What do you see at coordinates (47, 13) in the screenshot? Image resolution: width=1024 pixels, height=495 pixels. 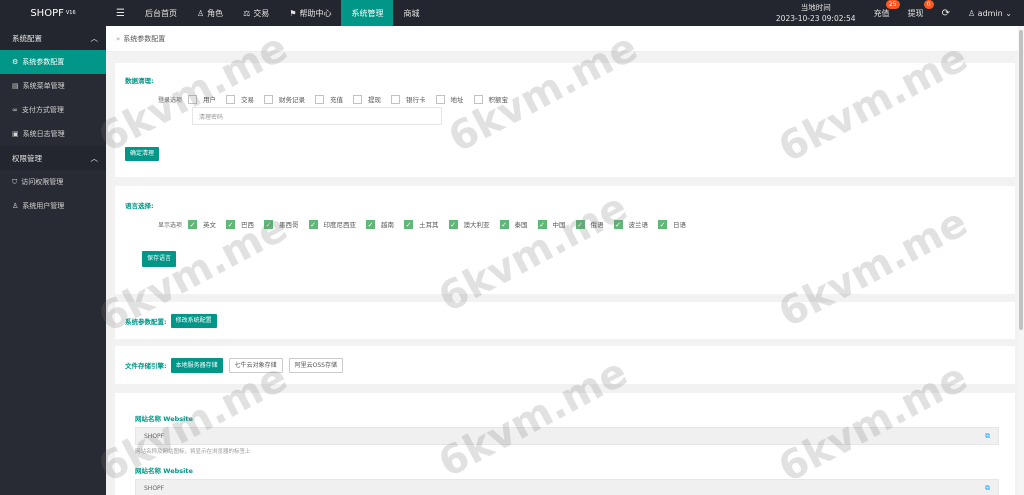 I see `logo-text: SHOPF` at bounding box center [47, 13].